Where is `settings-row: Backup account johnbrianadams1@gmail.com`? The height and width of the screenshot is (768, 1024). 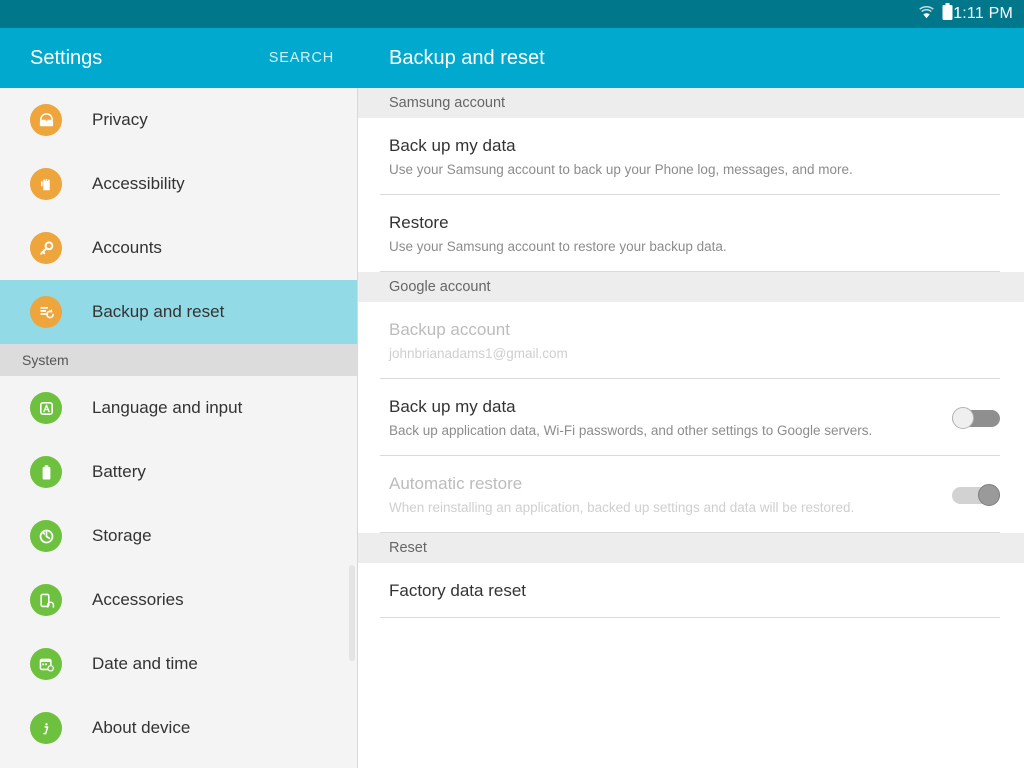 settings-row: Backup account johnbrianadams1@gmail.com is located at coordinates (691, 340).